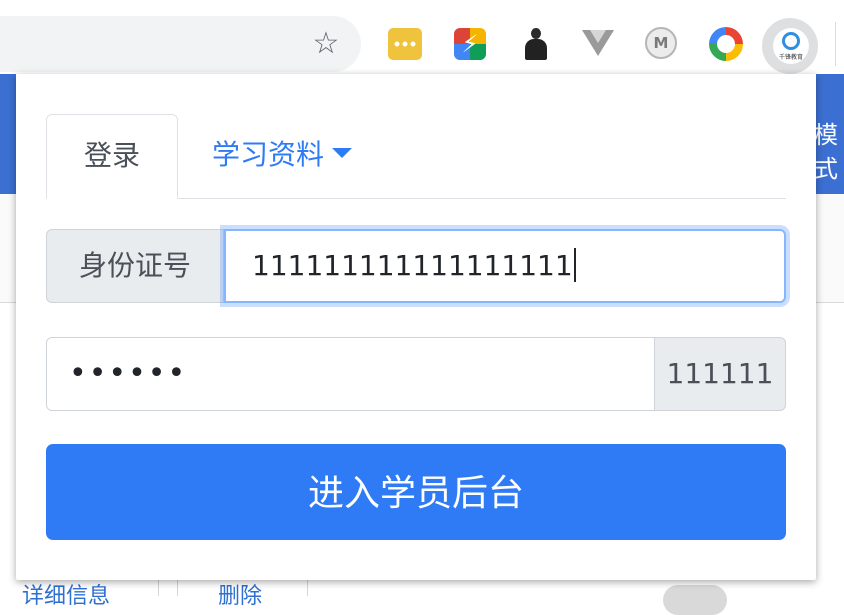 This screenshot has width=844, height=615. What do you see at coordinates (412, 265) in the screenshot?
I see `id-number-value: 111111111111111111` at bounding box center [412, 265].